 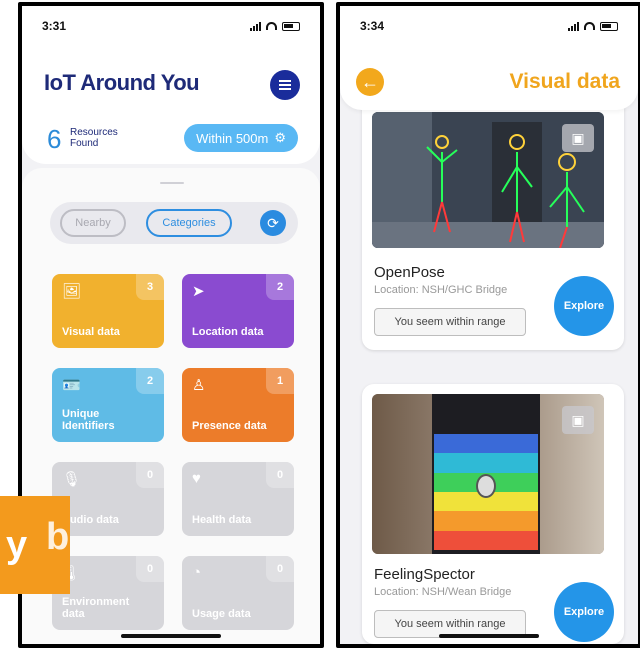 I want to click on category-unique-identifiers: 🪪 2 Unique Identifiers, so click(x=108, y=405).